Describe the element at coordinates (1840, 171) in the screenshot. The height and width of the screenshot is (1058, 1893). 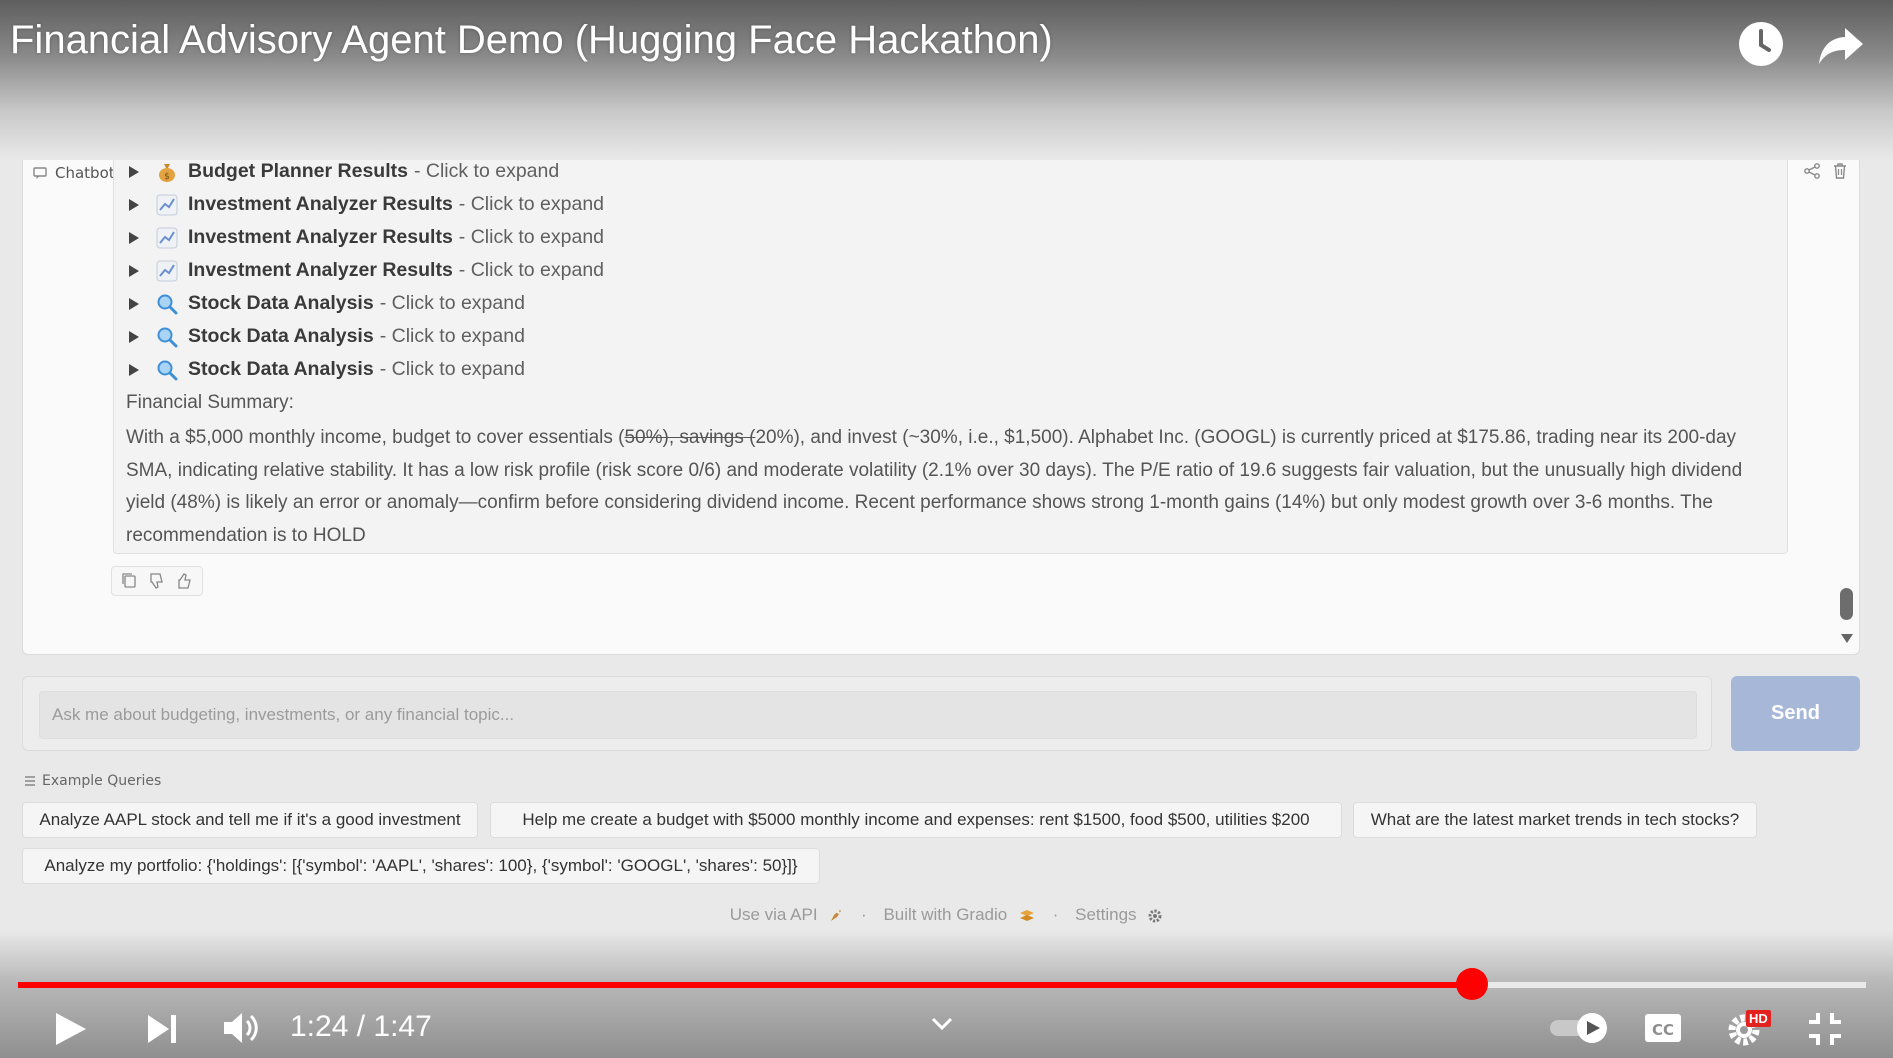
I see `trash-icon` at that location.